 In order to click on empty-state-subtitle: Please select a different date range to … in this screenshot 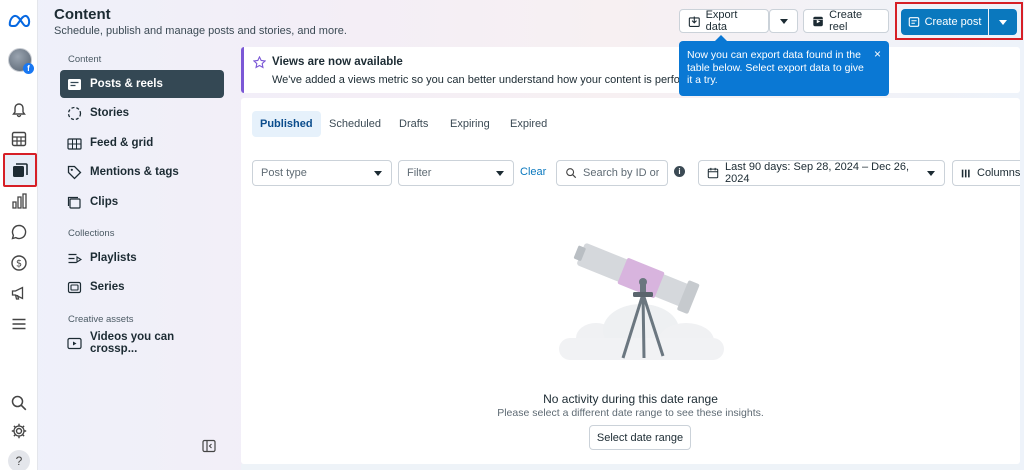, I will do `click(630, 413)`.